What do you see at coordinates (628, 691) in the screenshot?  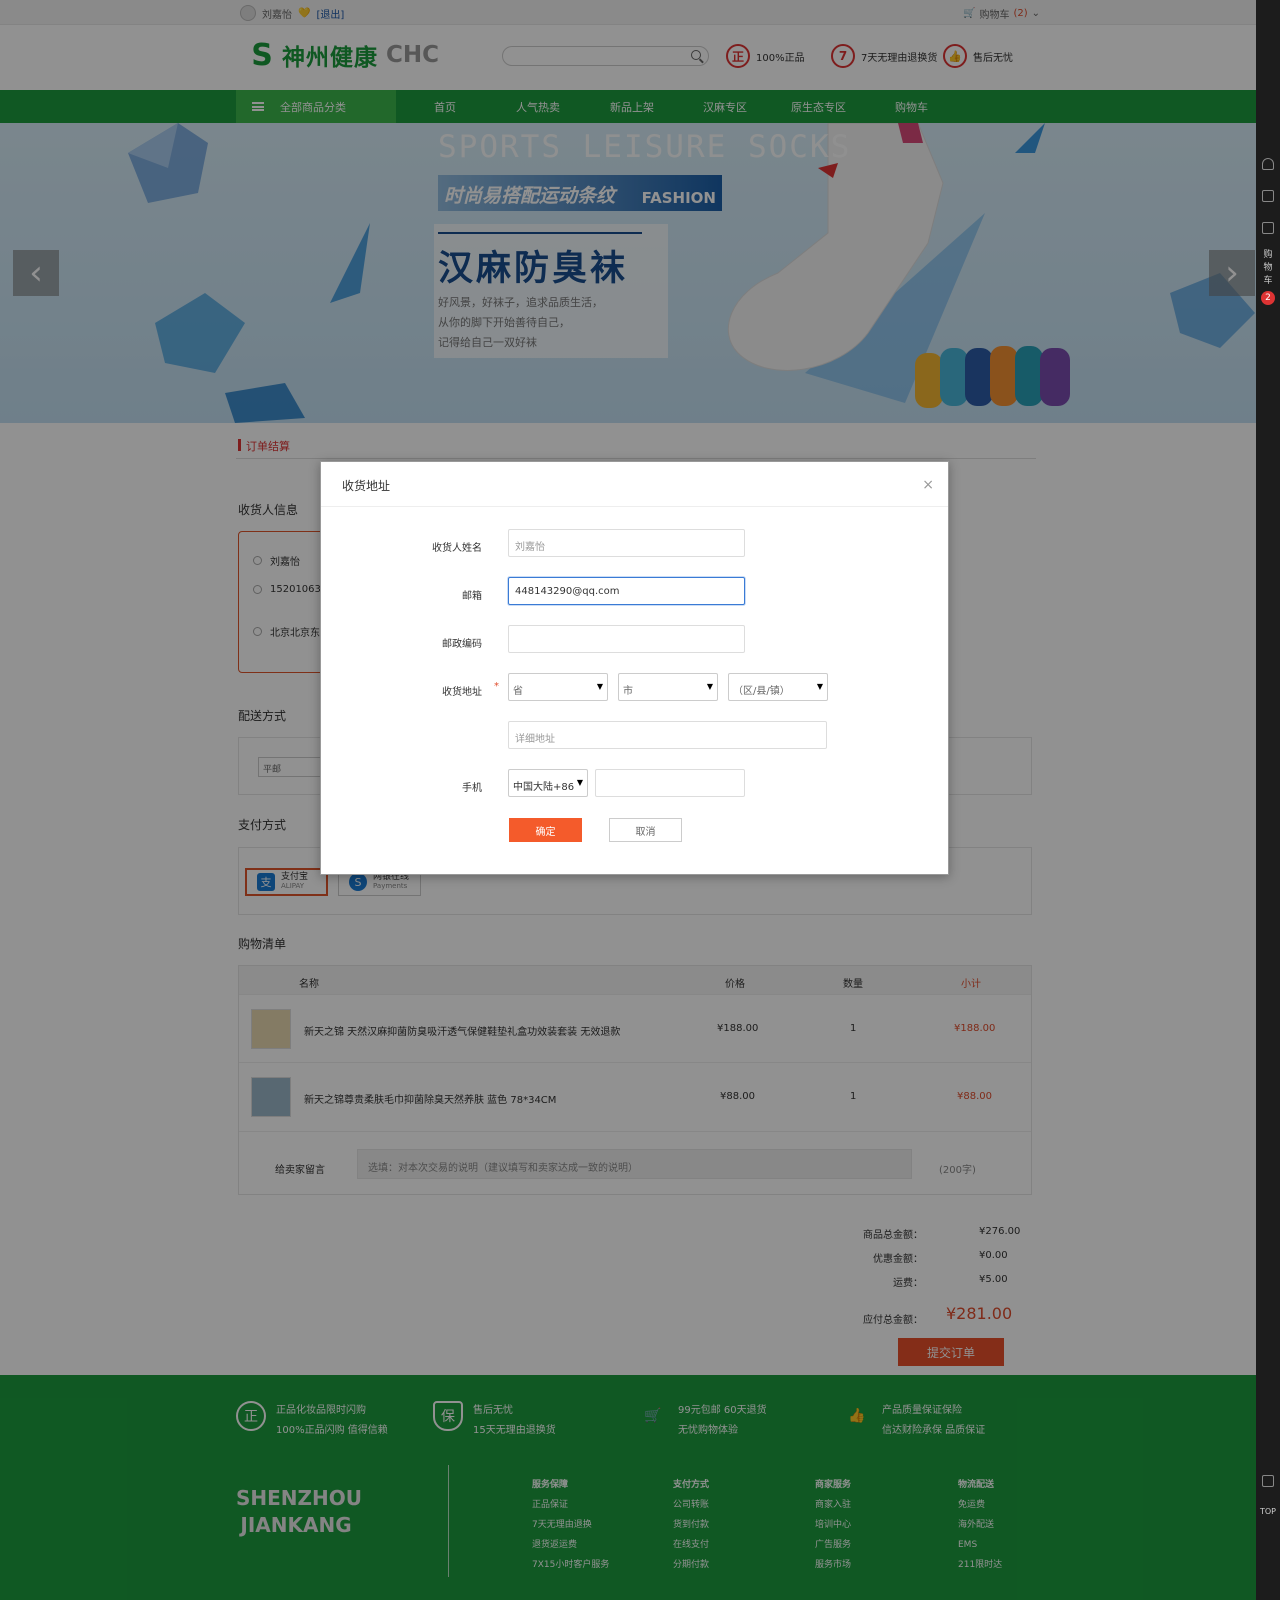 I see `city-value: 市` at bounding box center [628, 691].